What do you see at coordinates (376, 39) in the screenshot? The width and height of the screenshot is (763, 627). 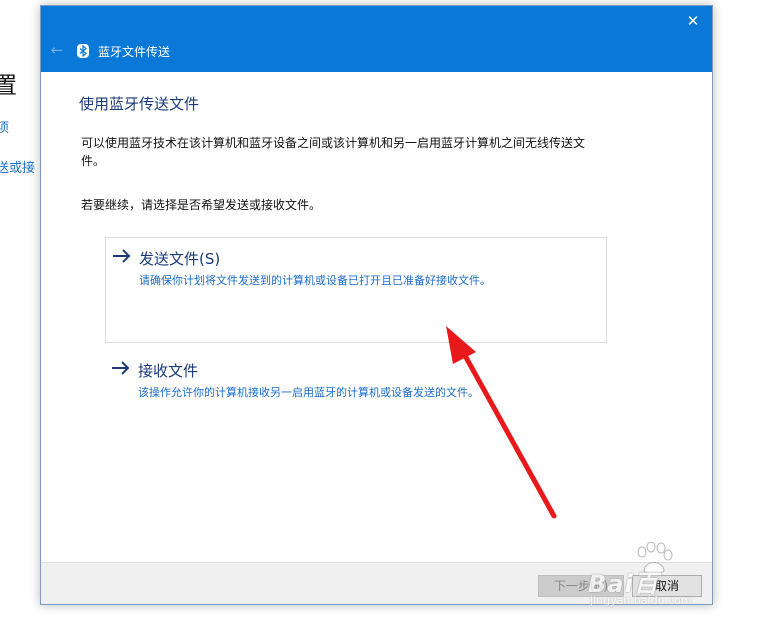 I see `dialog-titlebar: ✕ ← 蓝牙文件传送` at bounding box center [376, 39].